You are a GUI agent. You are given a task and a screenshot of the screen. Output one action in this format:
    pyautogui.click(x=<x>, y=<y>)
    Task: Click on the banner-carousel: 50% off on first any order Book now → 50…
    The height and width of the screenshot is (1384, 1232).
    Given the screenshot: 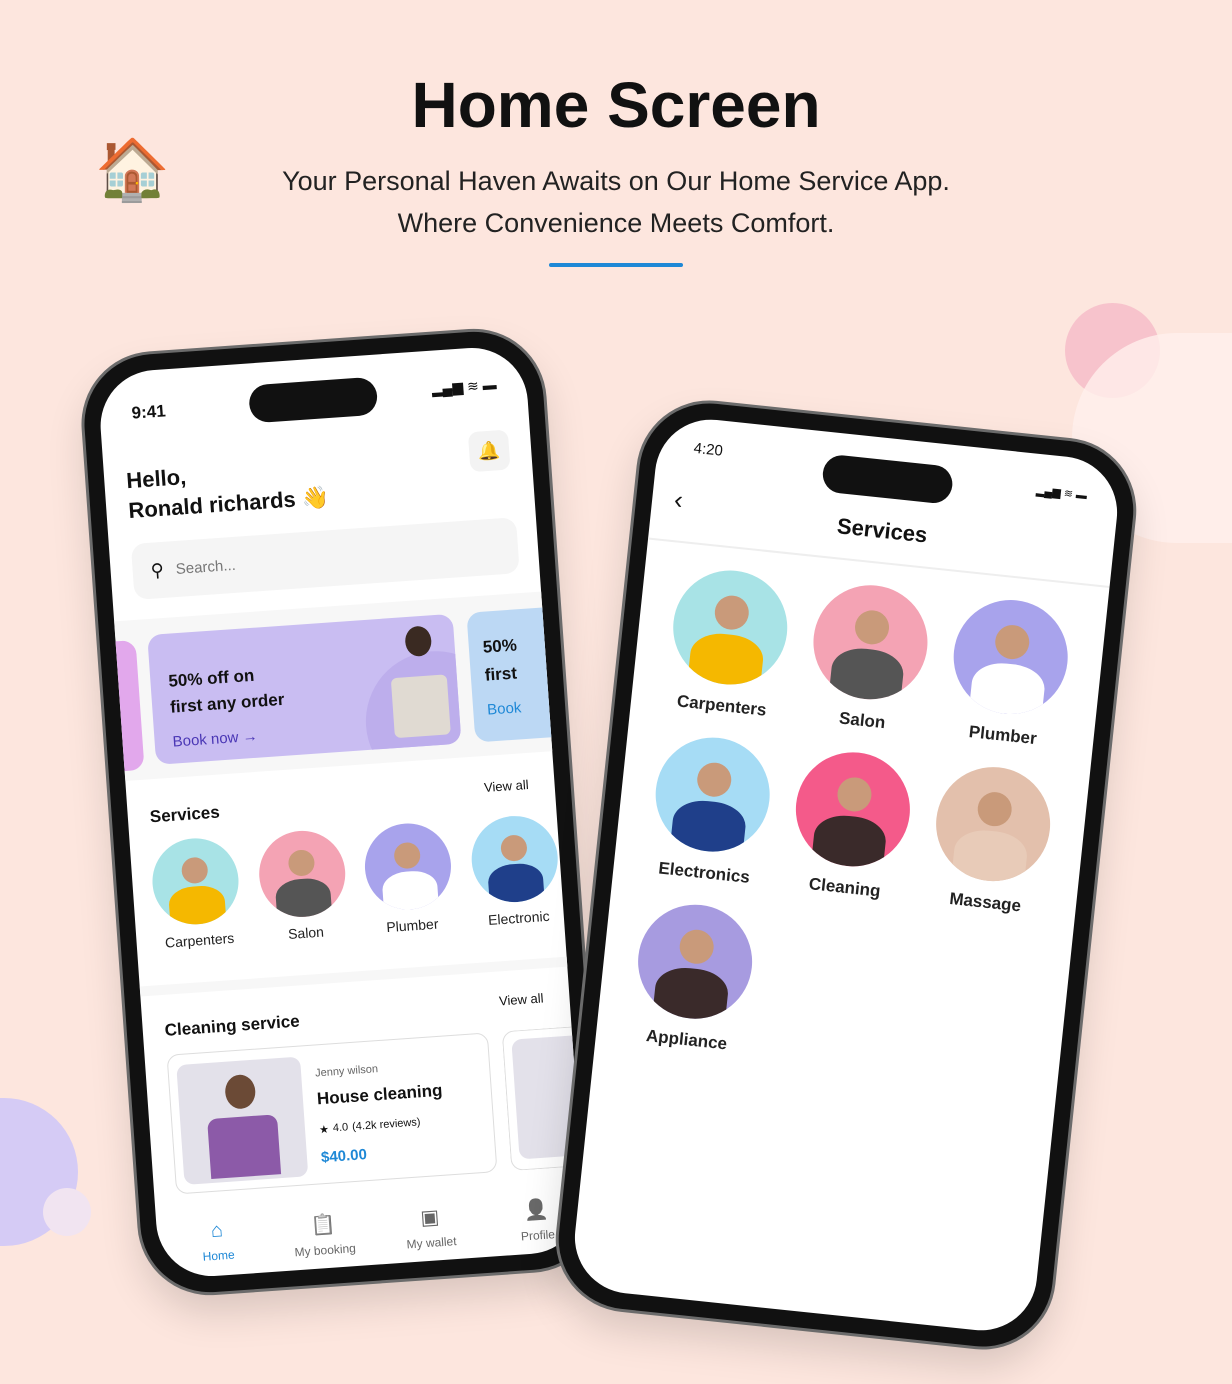 What is the action you would take?
    pyautogui.click(x=330, y=686)
    